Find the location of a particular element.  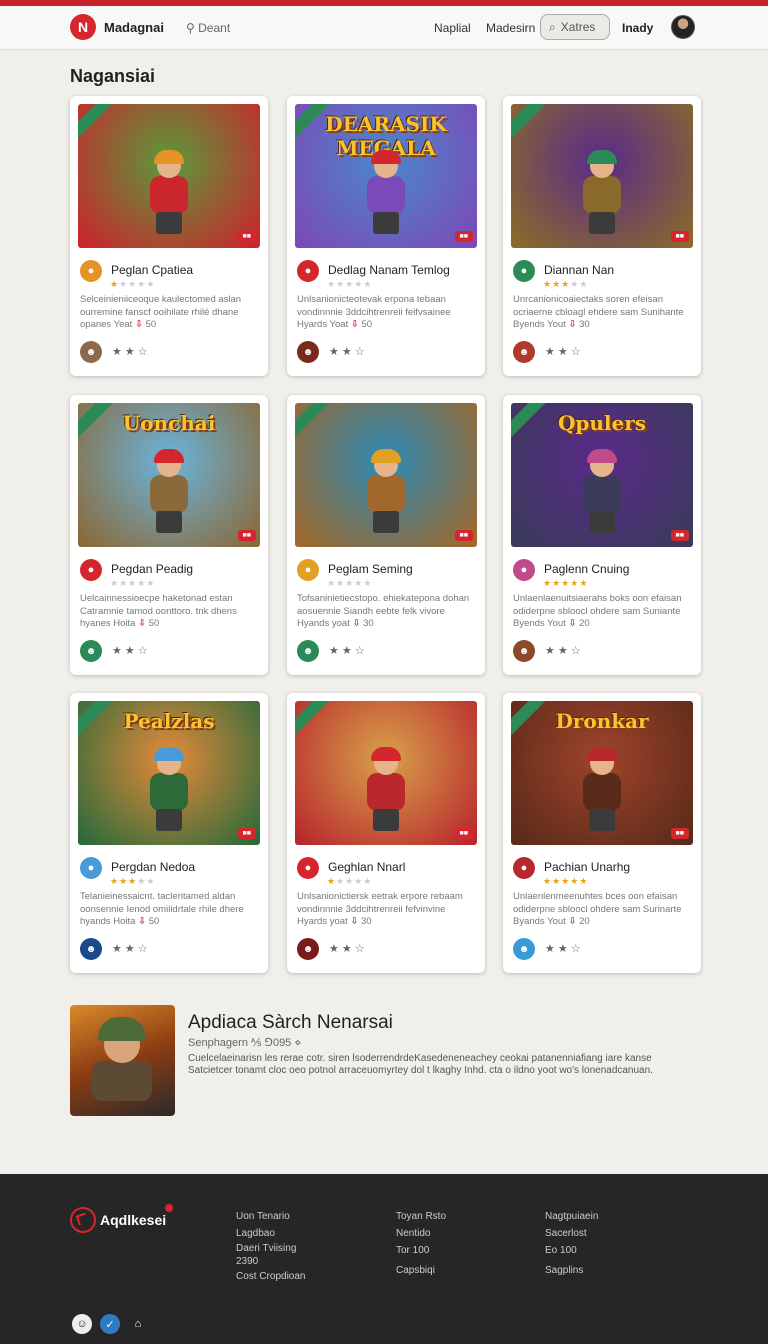

featured-app-image is located at coordinates (122, 1060).